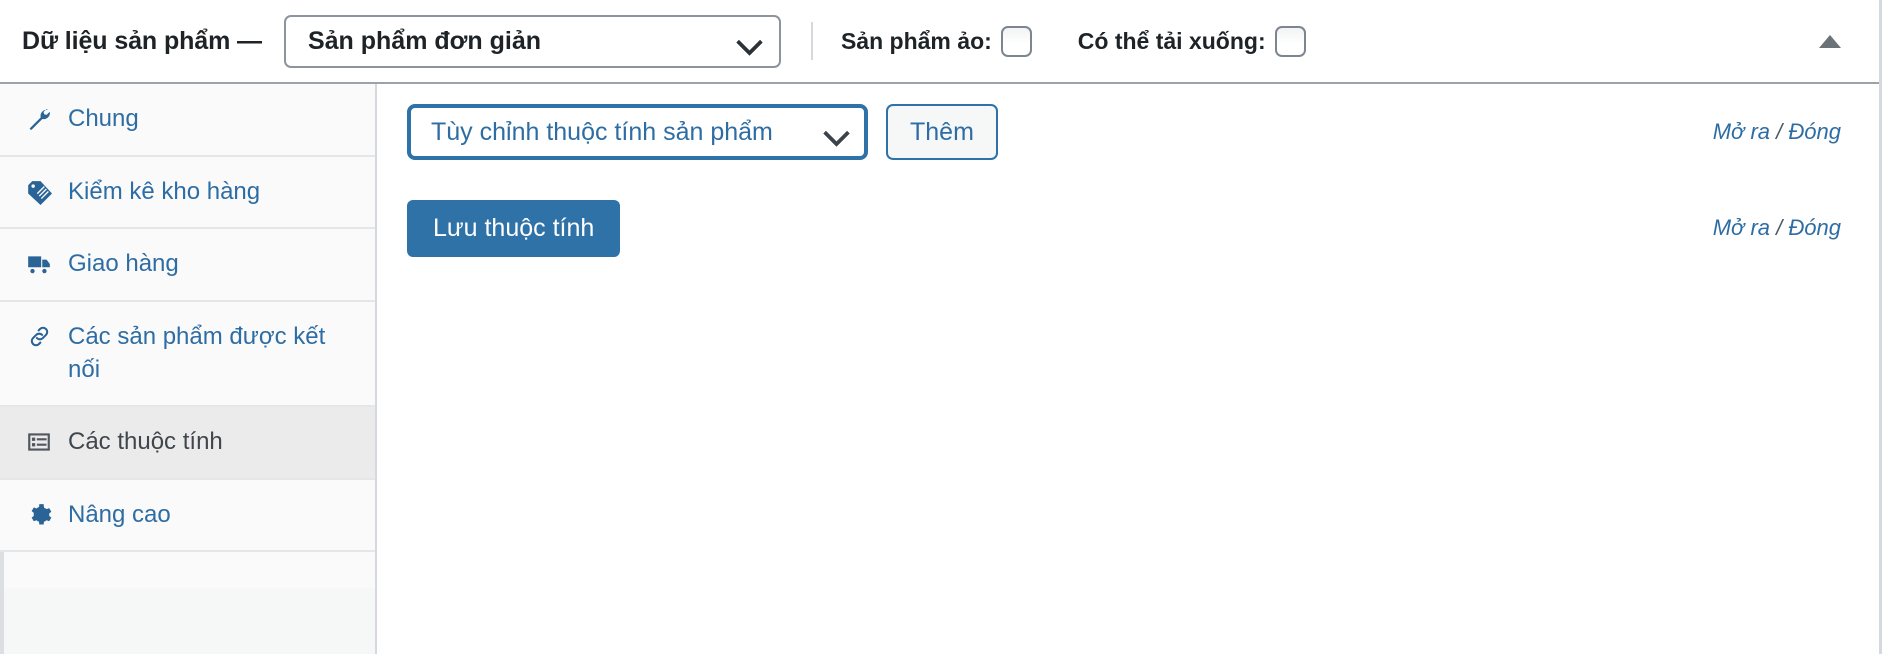  I want to click on sidebar-item-label: Chung, so click(103, 118).